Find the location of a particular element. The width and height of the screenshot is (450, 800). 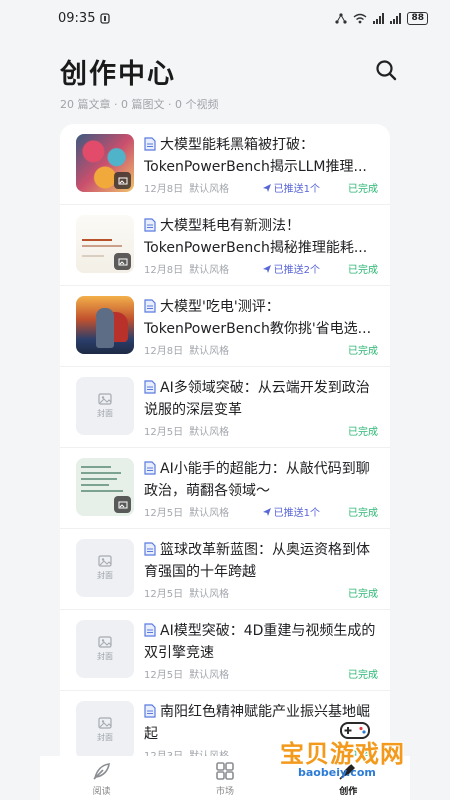

list-item: 封面 篮球改革新蓝图：从奥运资格到体育强国的十年跨越 12月5日 默认风格 已完成 is located at coordinates (225, 569).